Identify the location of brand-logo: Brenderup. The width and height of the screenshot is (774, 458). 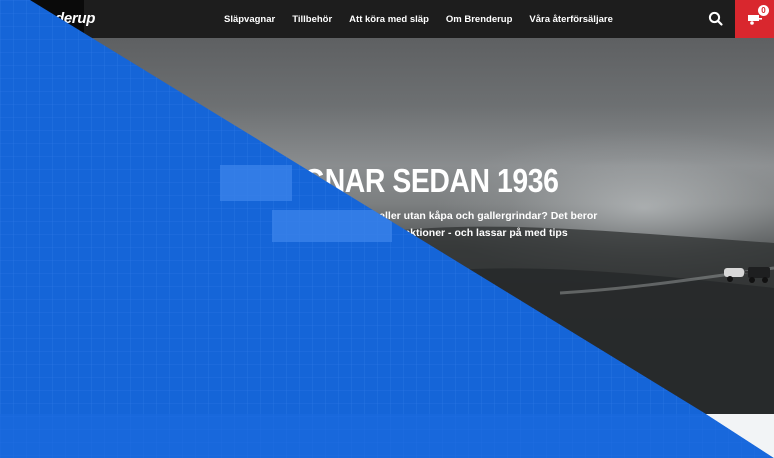
(47, 19).